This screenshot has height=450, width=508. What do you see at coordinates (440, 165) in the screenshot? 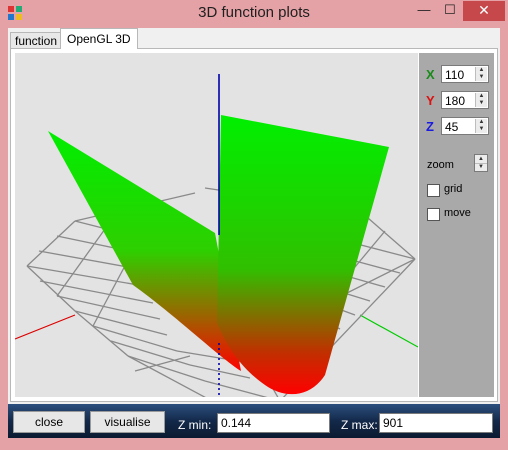
I see `zoom-label: zoom` at bounding box center [440, 165].